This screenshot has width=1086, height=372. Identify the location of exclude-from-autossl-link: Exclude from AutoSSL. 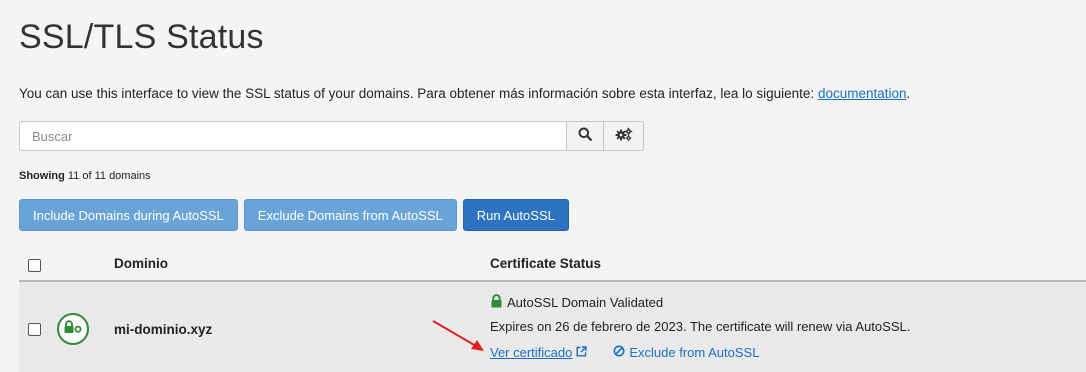
(686, 352).